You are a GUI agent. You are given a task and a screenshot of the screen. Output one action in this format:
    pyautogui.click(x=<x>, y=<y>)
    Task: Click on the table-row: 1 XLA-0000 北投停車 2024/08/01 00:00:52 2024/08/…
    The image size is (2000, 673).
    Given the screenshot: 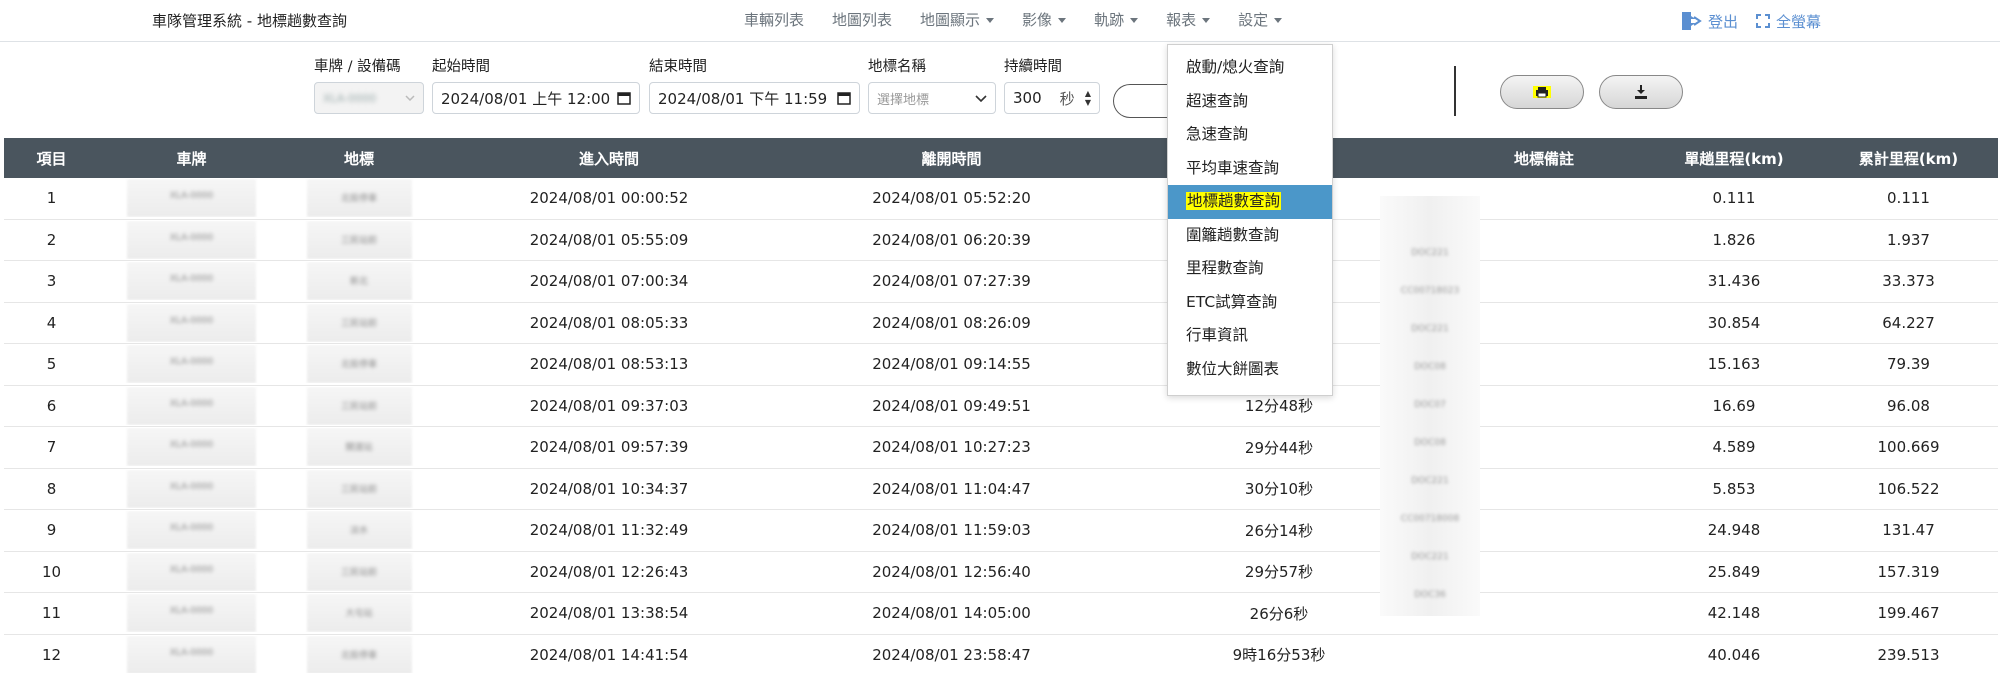 What is the action you would take?
    pyautogui.click(x=1001, y=199)
    